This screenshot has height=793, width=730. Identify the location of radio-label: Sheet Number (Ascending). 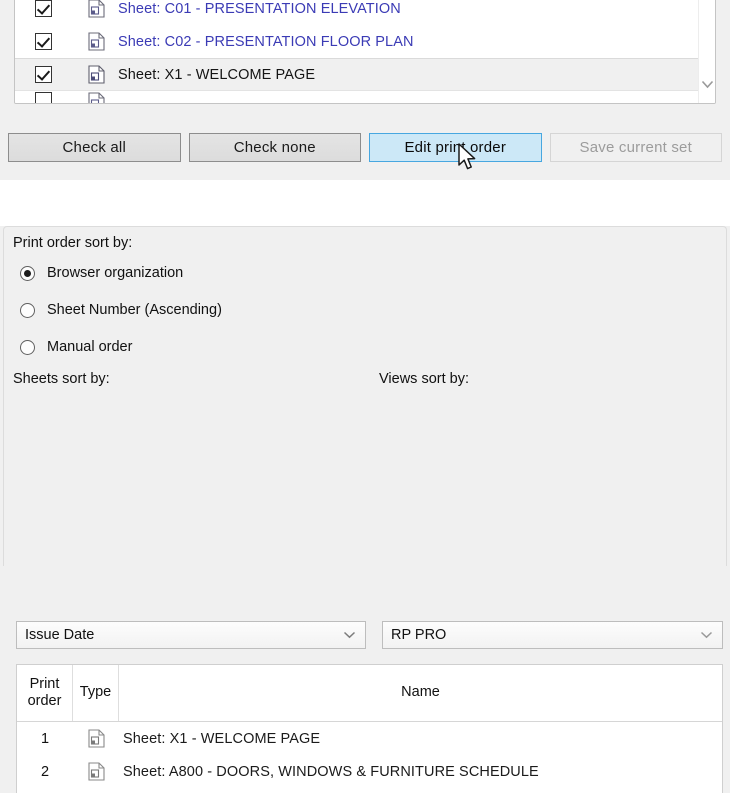
(134, 310).